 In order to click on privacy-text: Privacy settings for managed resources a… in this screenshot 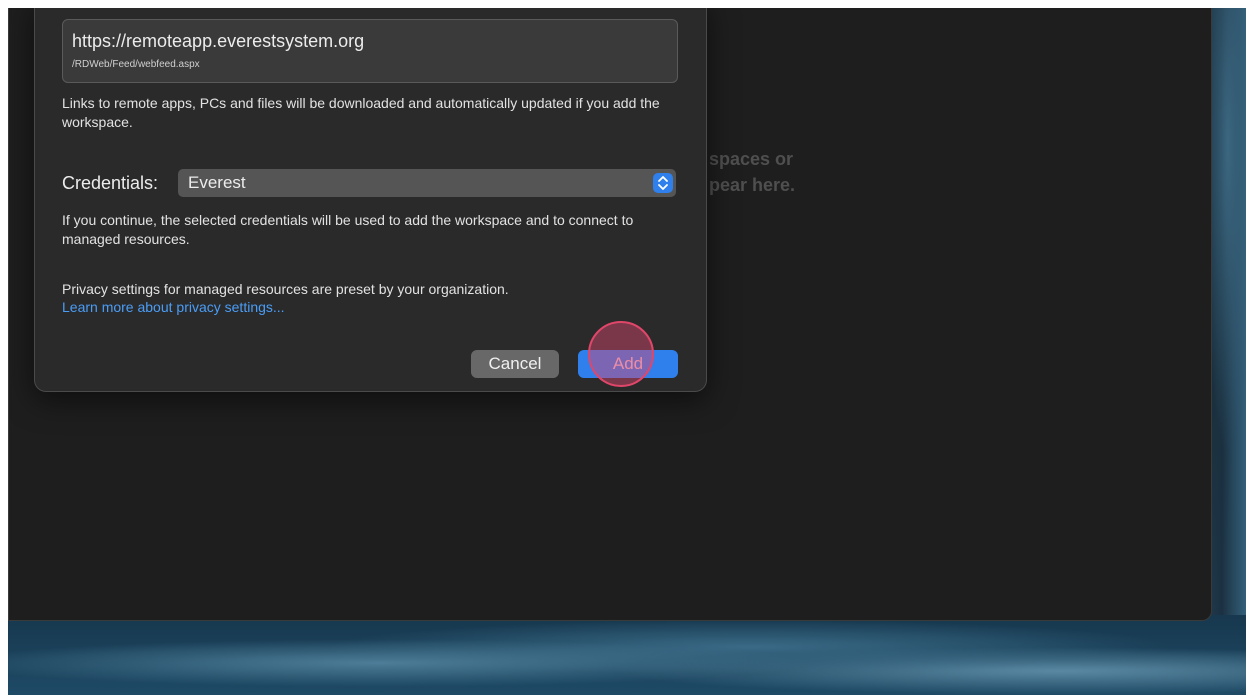, I will do `click(285, 289)`.